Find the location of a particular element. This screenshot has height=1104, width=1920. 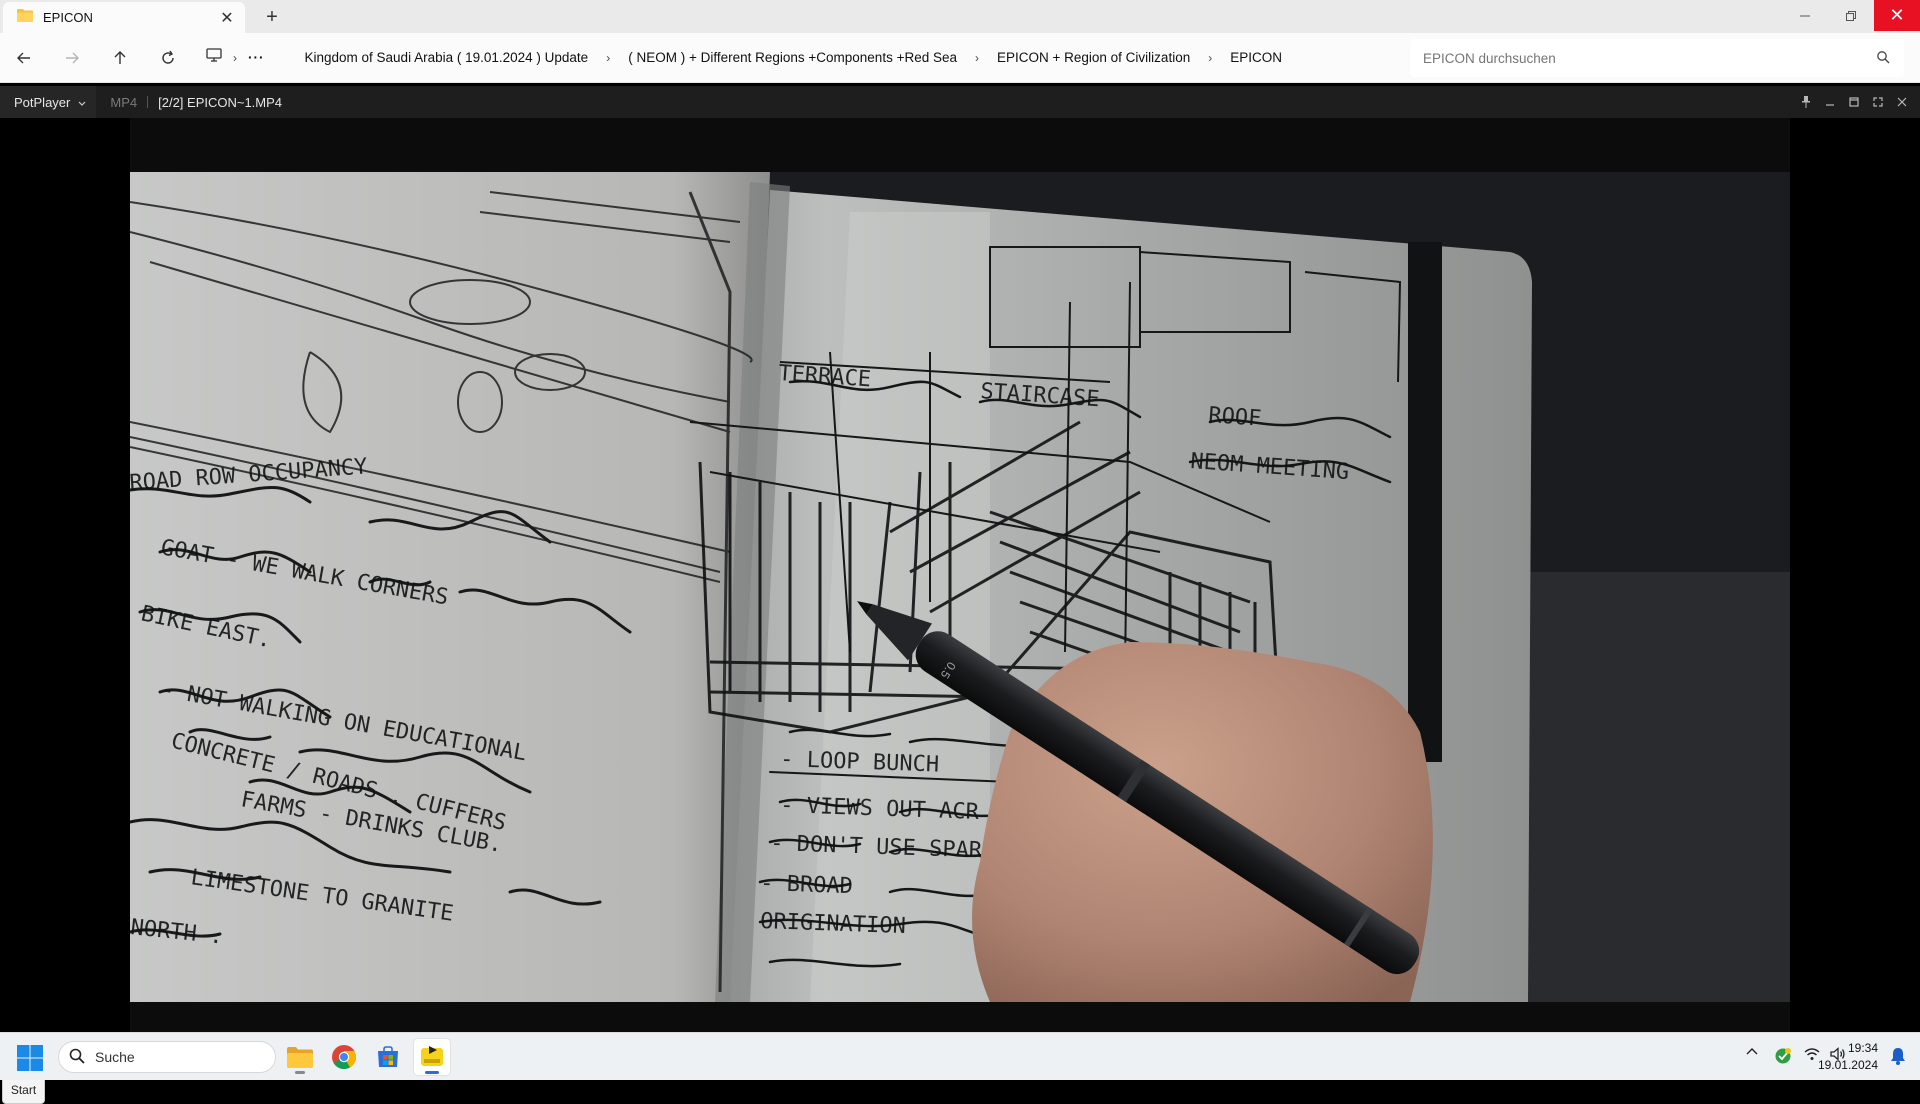

file-title: [2/2] EPICON~1.MP4 is located at coordinates (220, 102).